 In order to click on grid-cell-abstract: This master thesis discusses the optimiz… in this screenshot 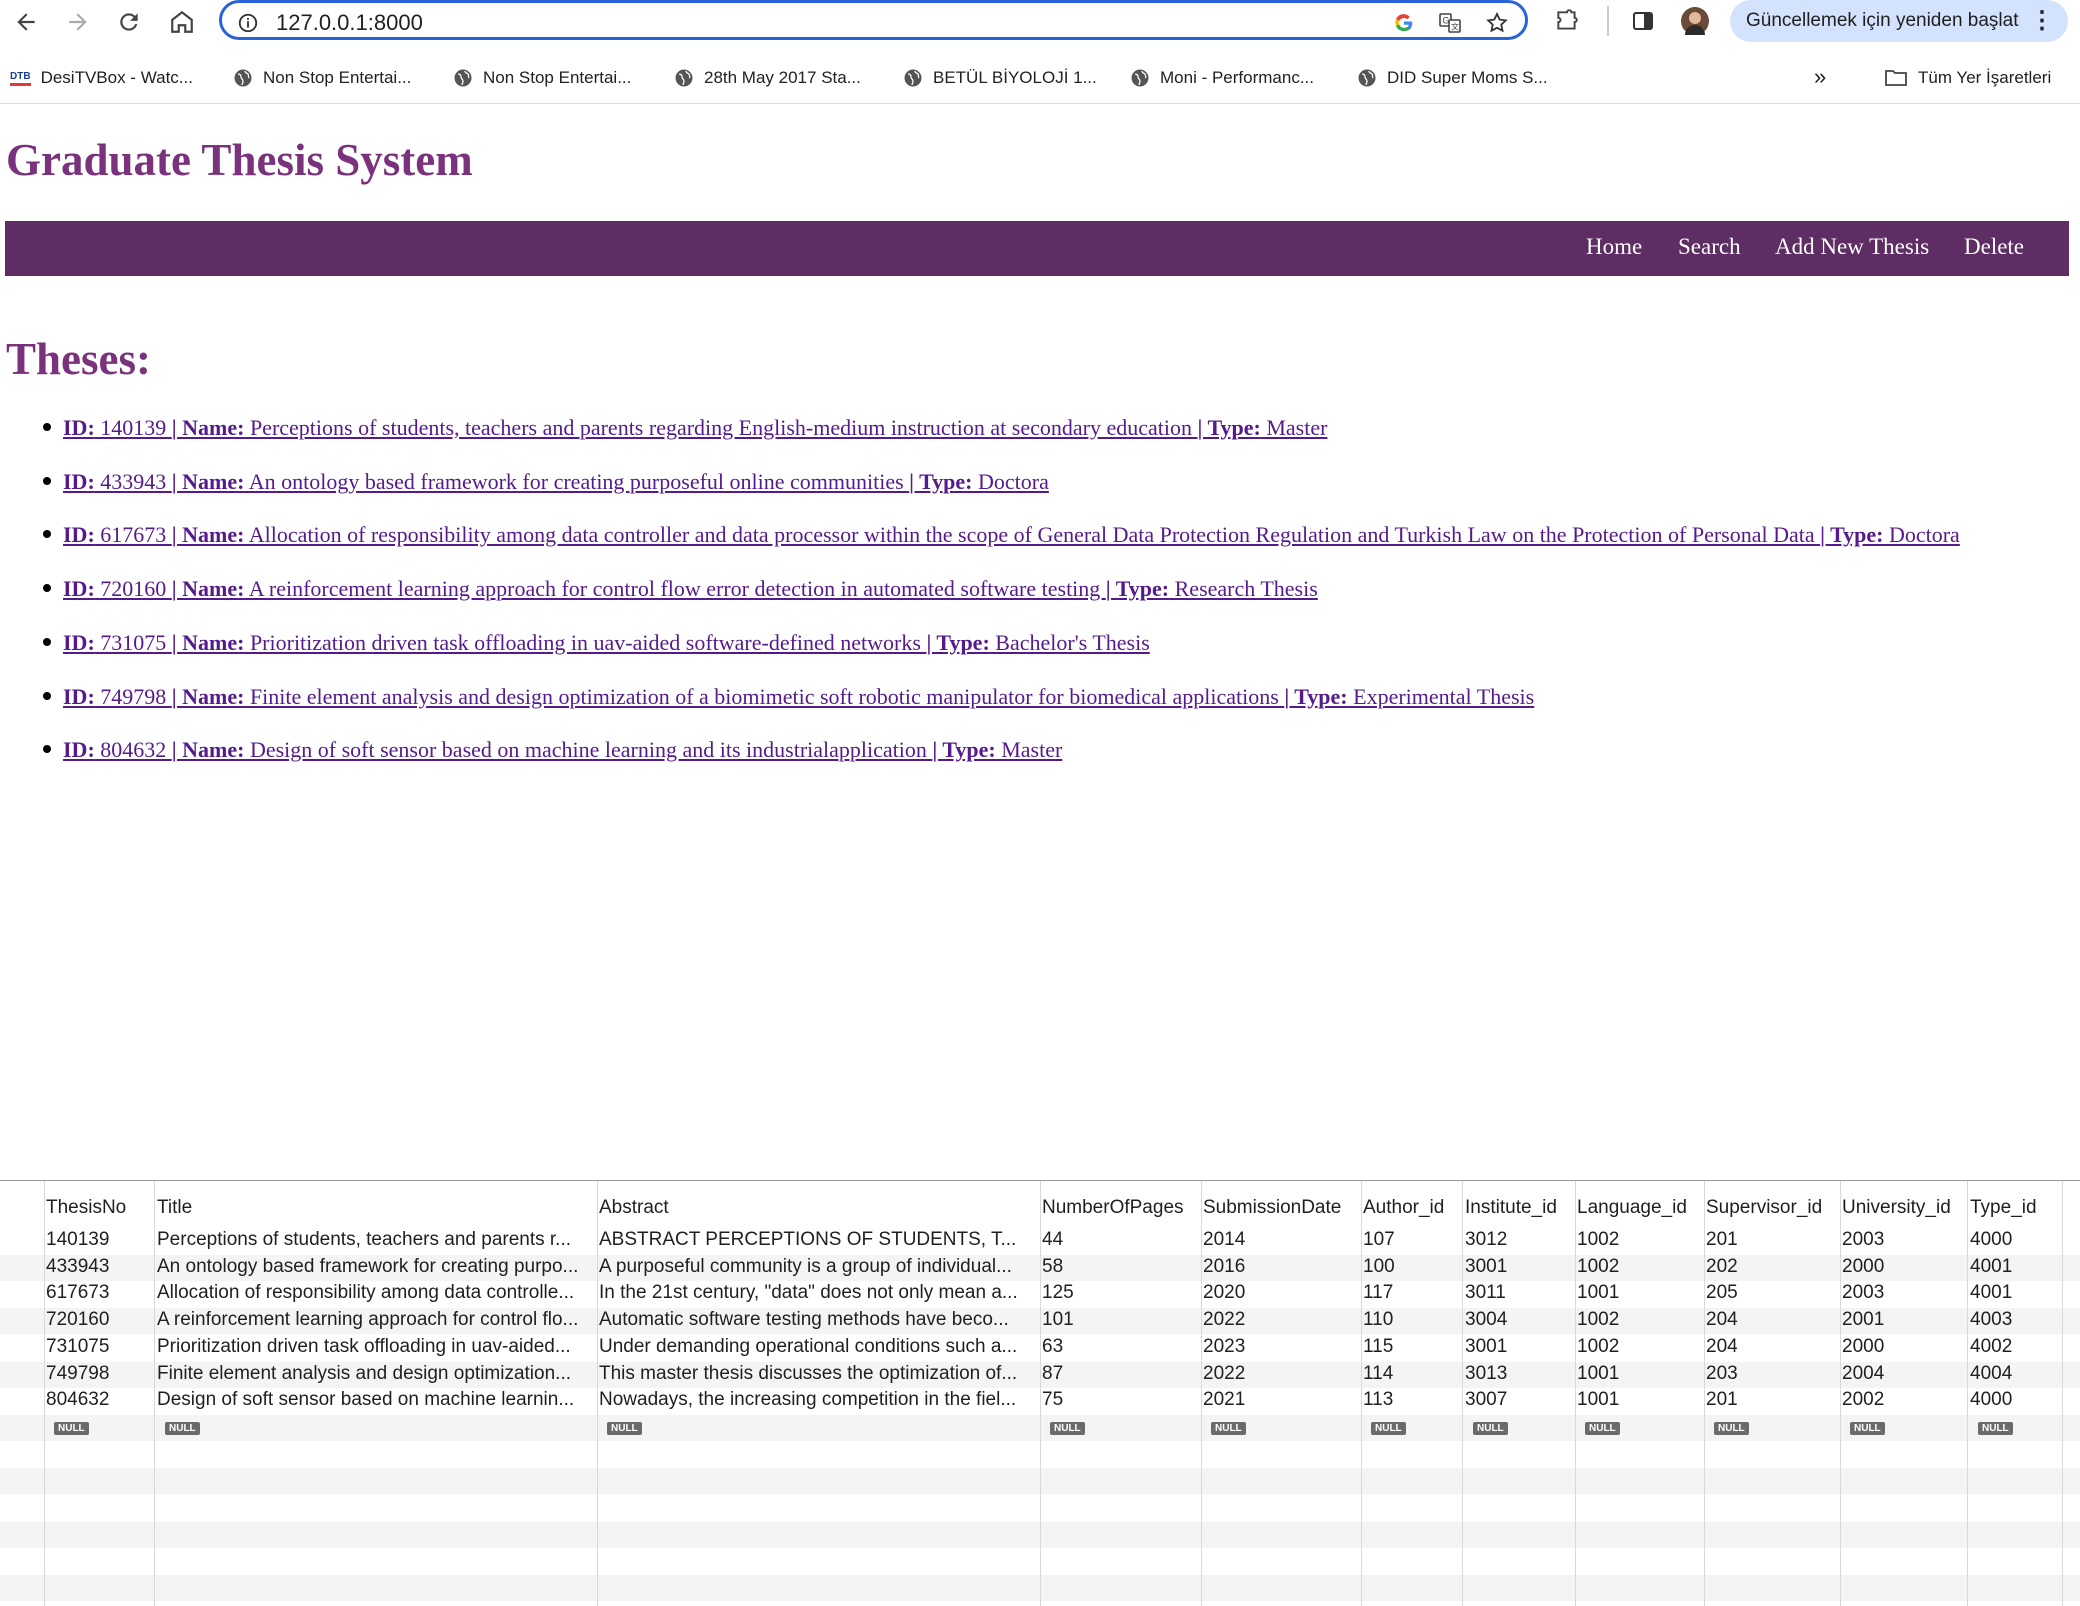, I will do `click(817, 1374)`.